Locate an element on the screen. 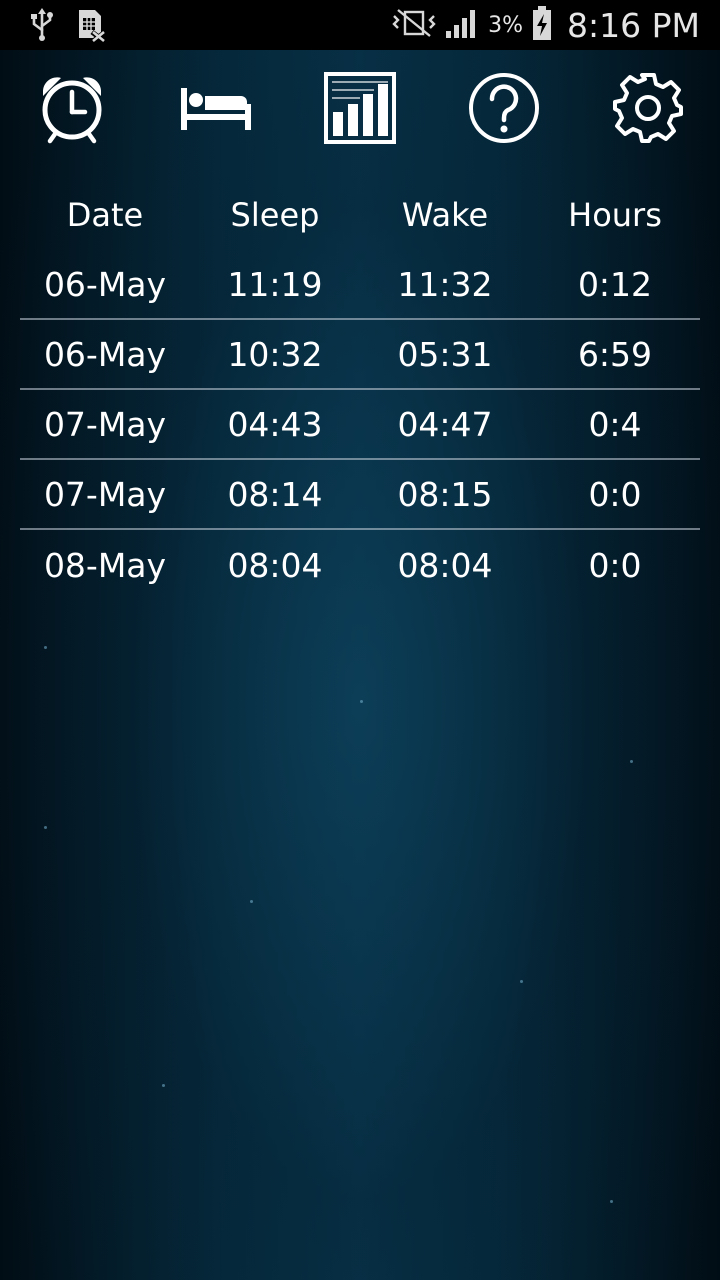  cell-wake: 05:31 is located at coordinates (445, 354).